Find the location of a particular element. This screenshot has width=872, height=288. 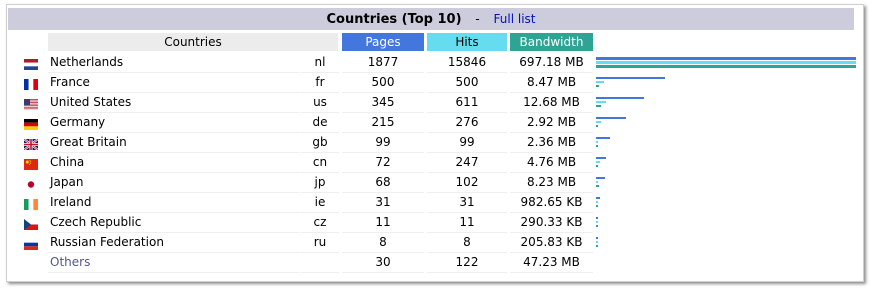

country-name: Ireland is located at coordinates (174, 203).